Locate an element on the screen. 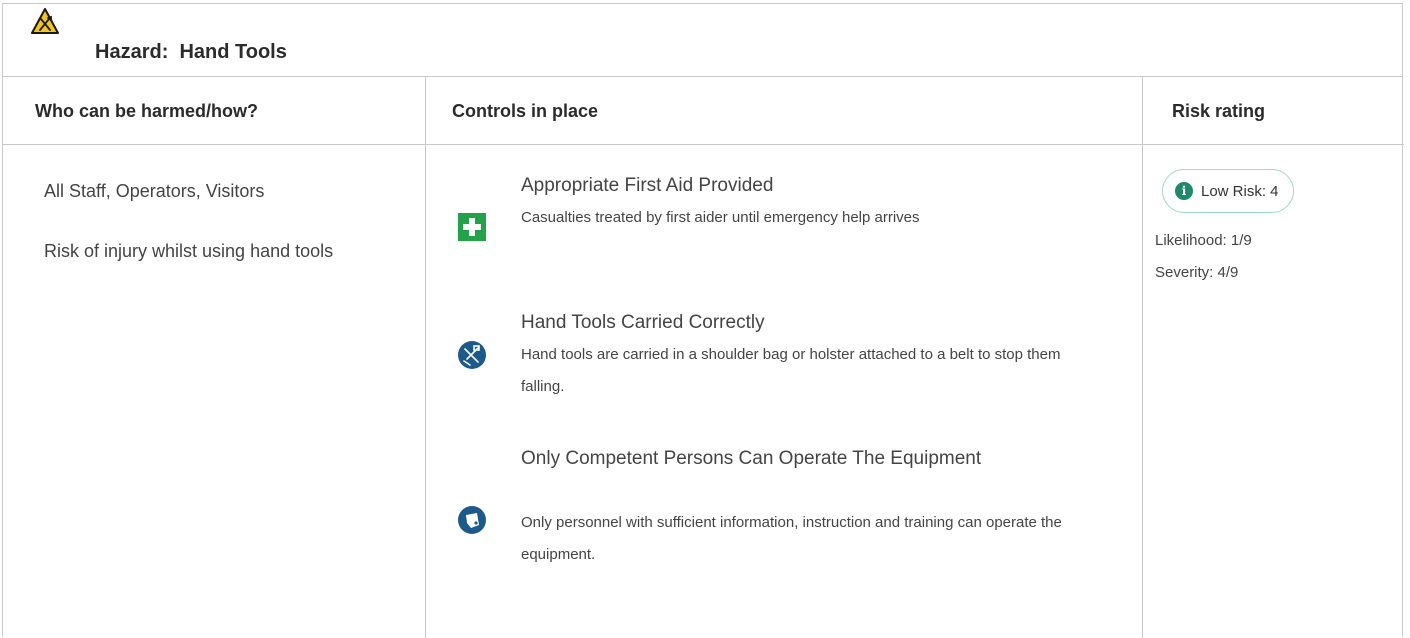 This screenshot has width=1410, height=638. who-how: Risk of injury whilst using hand tools is located at coordinates (189, 251).